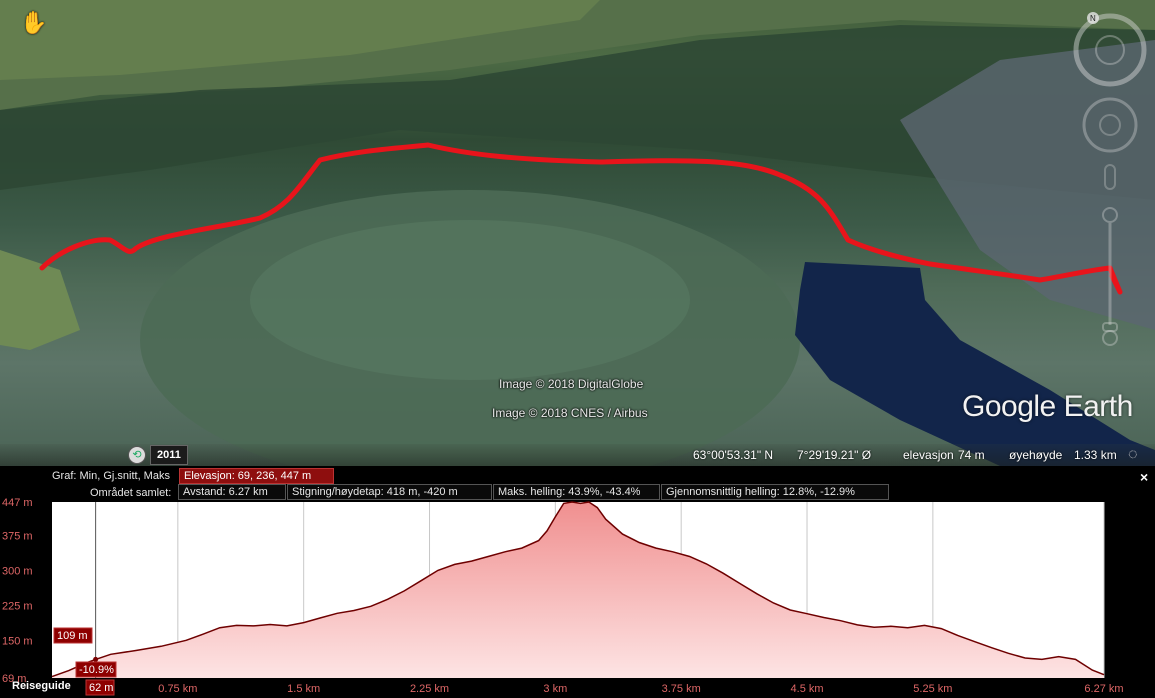 The width and height of the screenshot is (1155, 698). What do you see at coordinates (96, 659) in the screenshot?
I see `profile-cursor-point` at bounding box center [96, 659].